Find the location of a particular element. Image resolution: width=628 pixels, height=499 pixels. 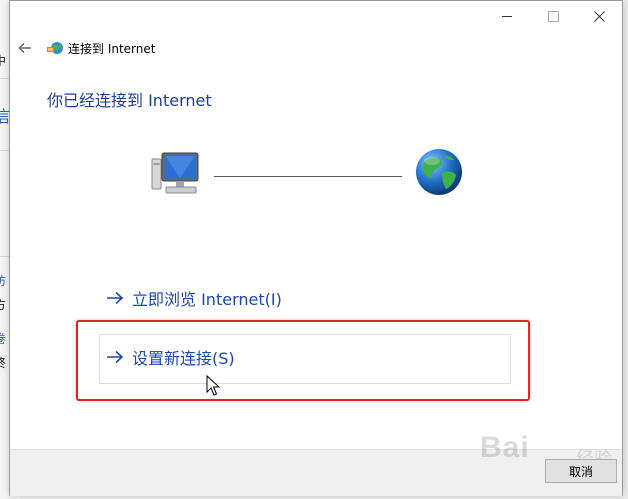

back-button is located at coordinates (25, 48).